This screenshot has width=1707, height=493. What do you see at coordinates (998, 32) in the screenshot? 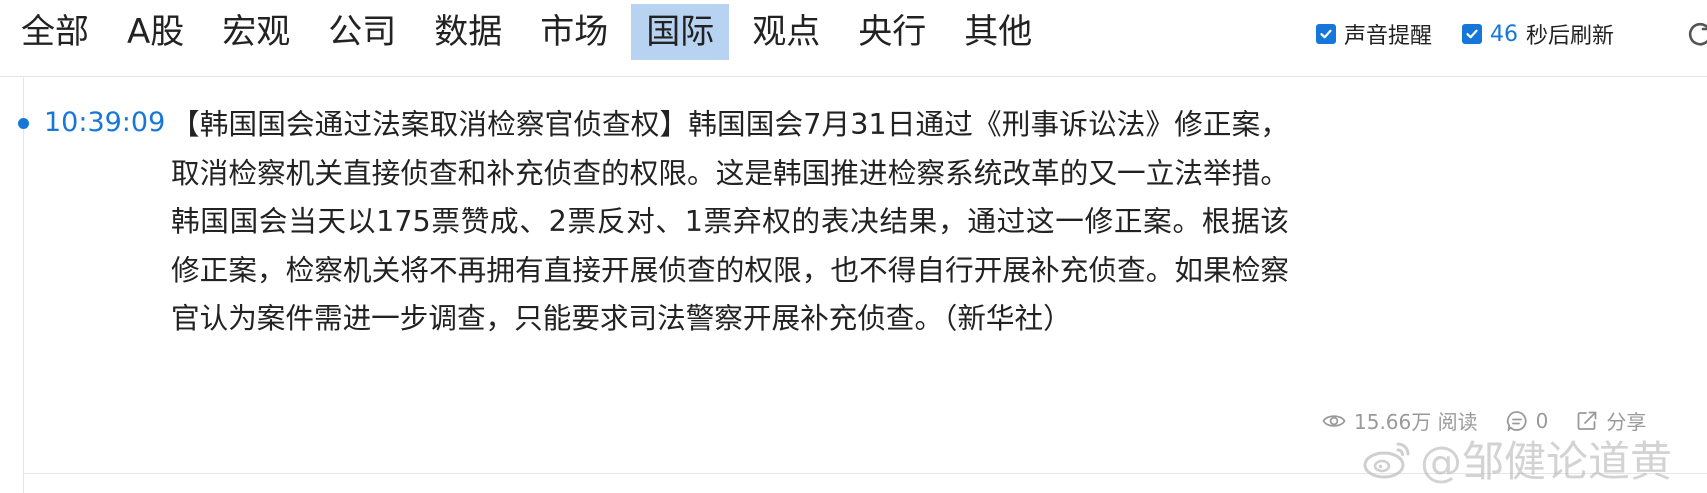
I see `tab-other: 其他` at bounding box center [998, 32].